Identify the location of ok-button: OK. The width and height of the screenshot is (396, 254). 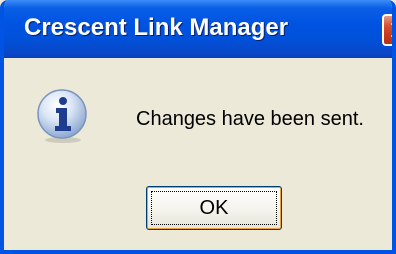
(214, 208).